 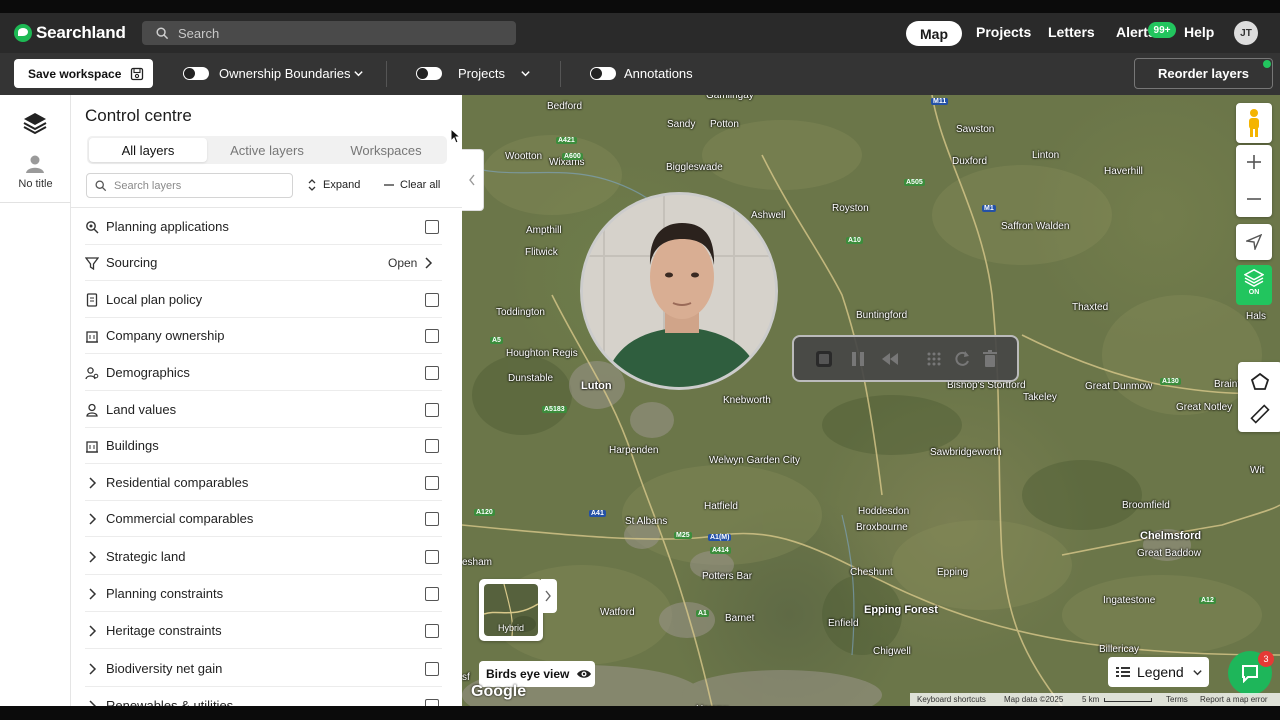 I want to click on bottom-black-bar, so click(x=640, y=713).